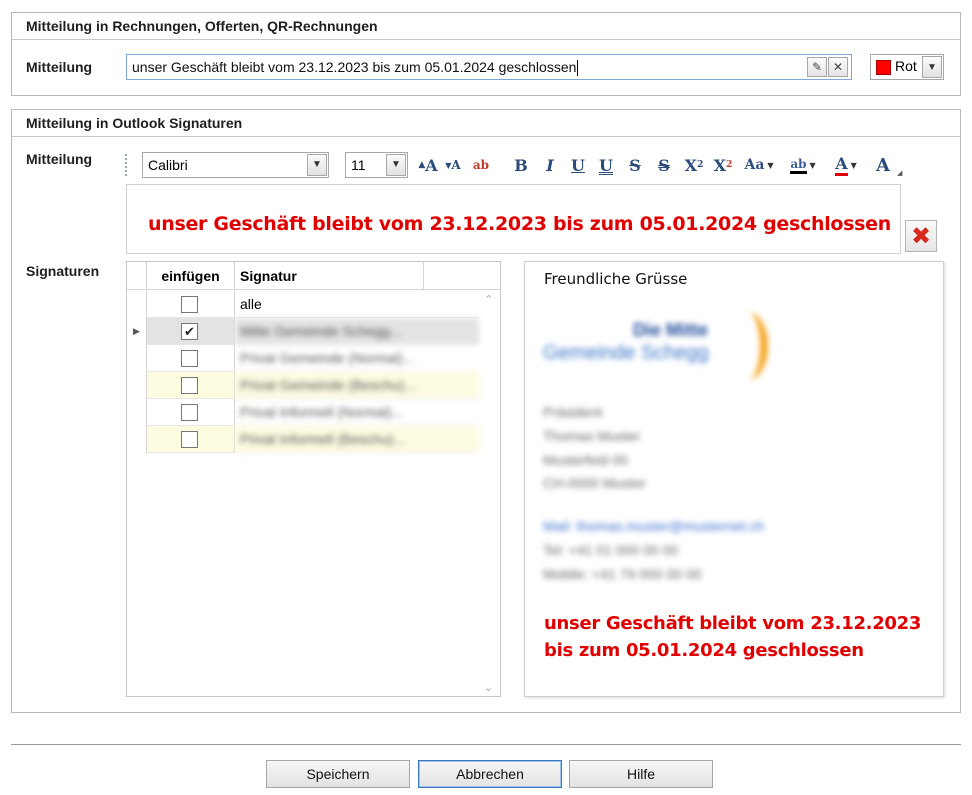 The width and height of the screenshot is (972, 795). Describe the element at coordinates (759, 165) in the screenshot. I see `change-case-icon: Aa ▼` at that location.